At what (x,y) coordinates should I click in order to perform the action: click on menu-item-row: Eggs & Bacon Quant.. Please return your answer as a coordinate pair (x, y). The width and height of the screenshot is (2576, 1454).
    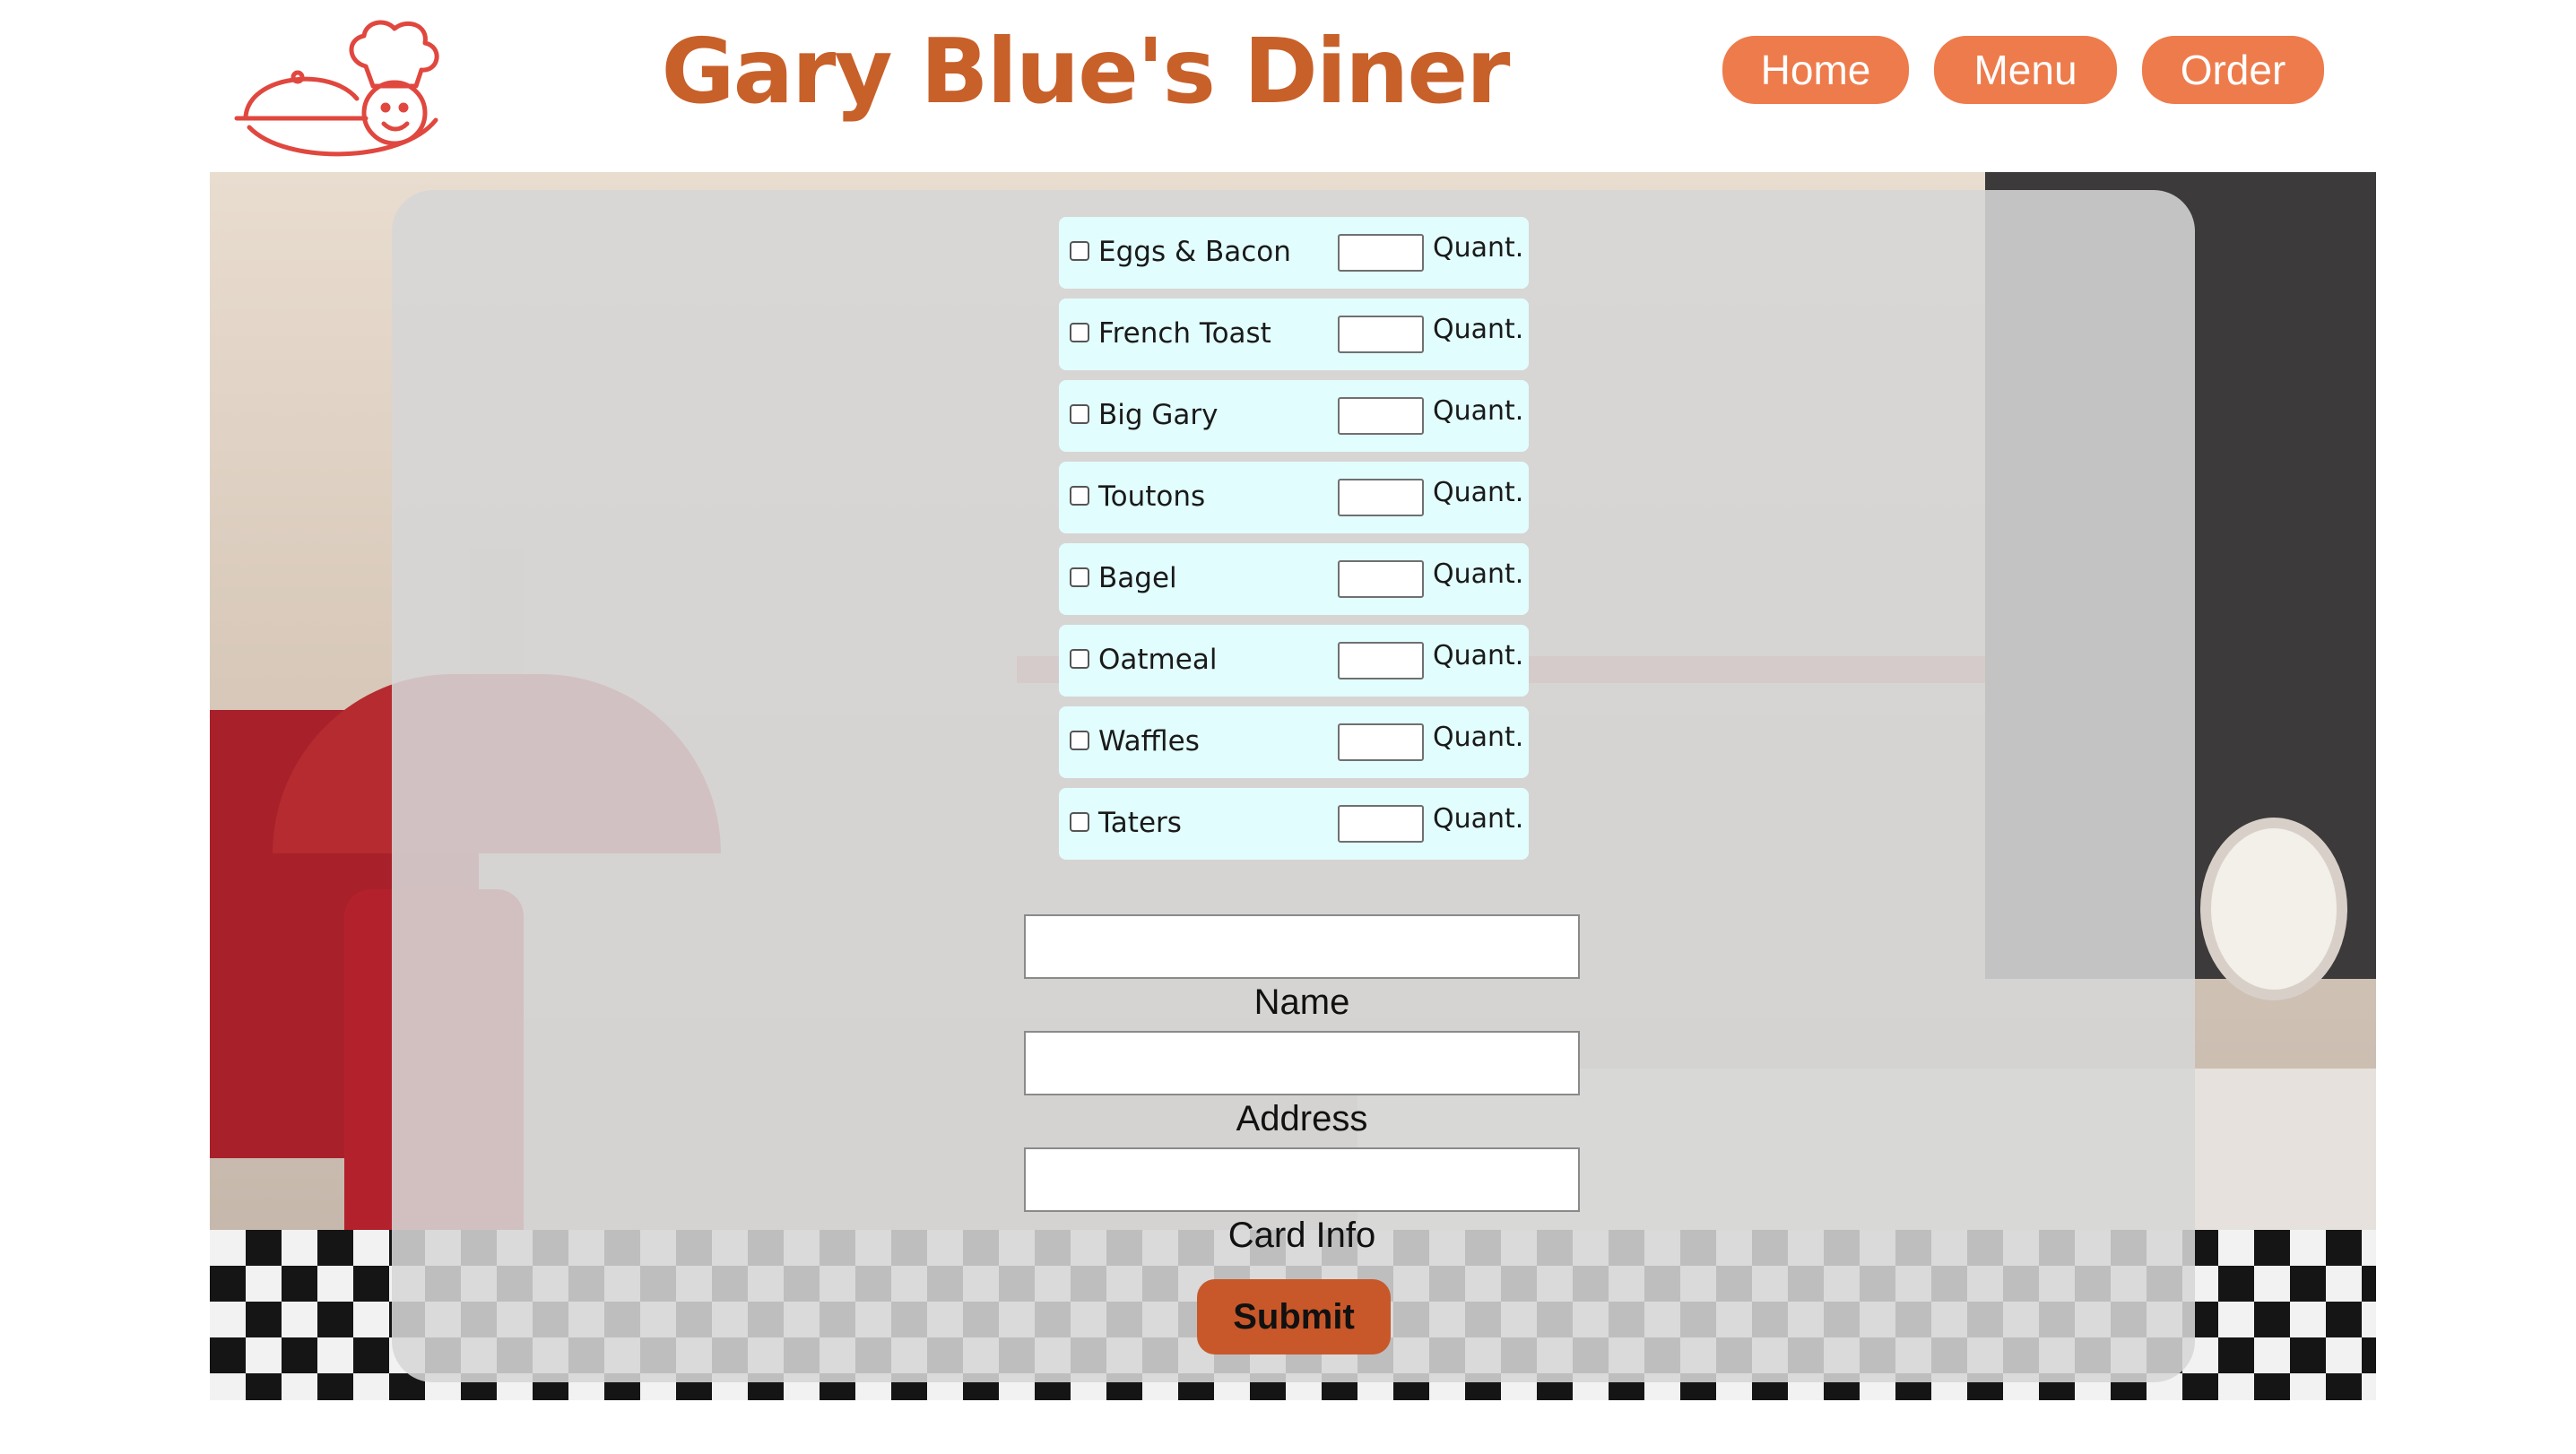
    Looking at the image, I should click on (1294, 253).